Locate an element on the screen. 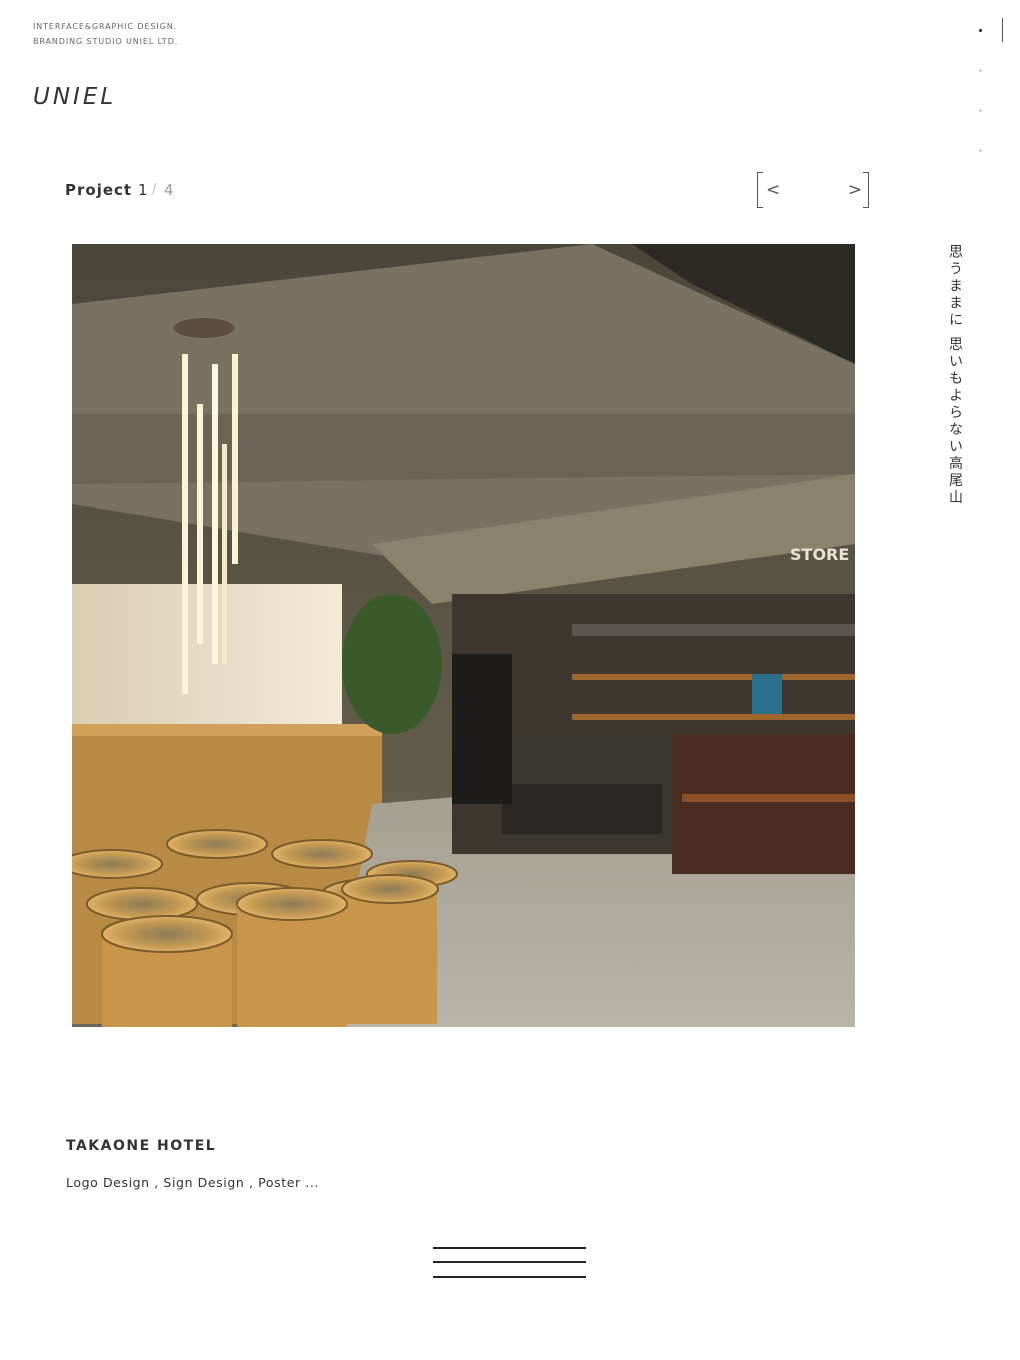 The image size is (1020, 1360). hamburger-menu-icon is located at coordinates (509, 1262).